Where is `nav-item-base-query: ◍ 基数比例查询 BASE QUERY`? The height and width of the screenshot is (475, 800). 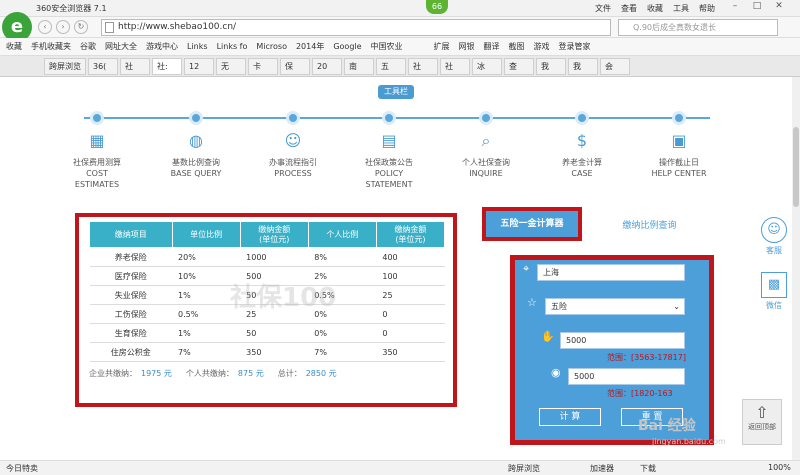 nav-item-base-query: ◍ 基数比例查询 BASE QUERY is located at coordinates (196, 154).